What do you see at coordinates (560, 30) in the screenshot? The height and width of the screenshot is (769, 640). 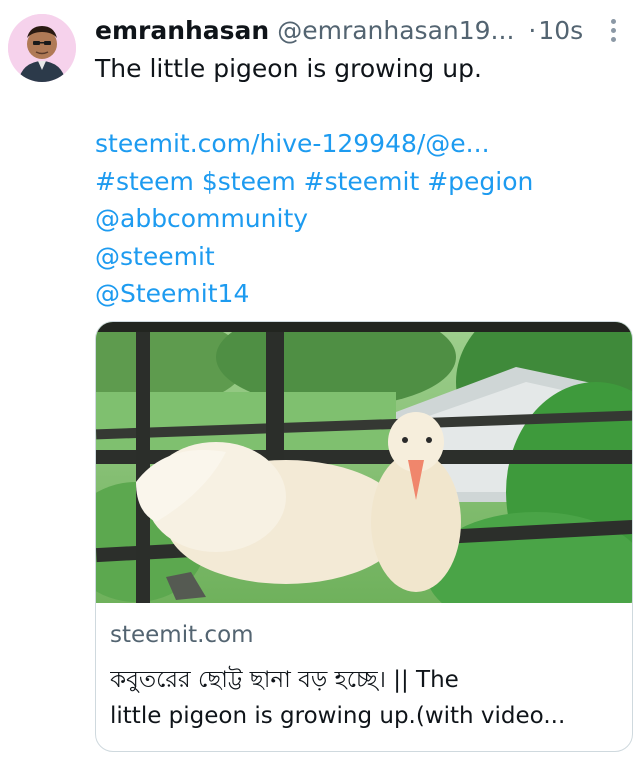 I see `timestamp: 10s` at bounding box center [560, 30].